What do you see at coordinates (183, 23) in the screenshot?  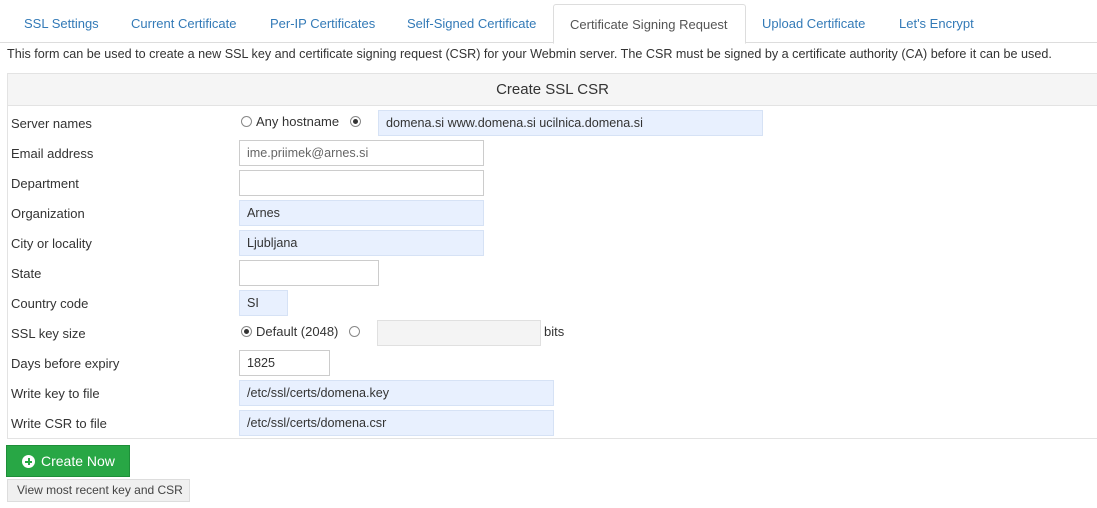 I see `tab-current-certificate: Current Certificate` at bounding box center [183, 23].